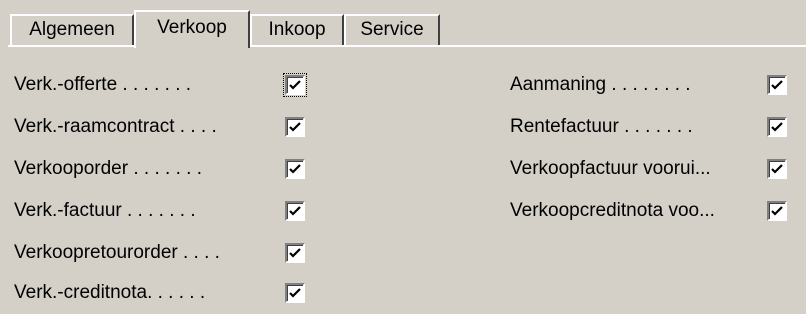  What do you see at coordinates (105, 210) in the screenshot?
I see `label-verk-factuur: Verk.-factuur . . . . . . .` at bounding box center [105, 210].